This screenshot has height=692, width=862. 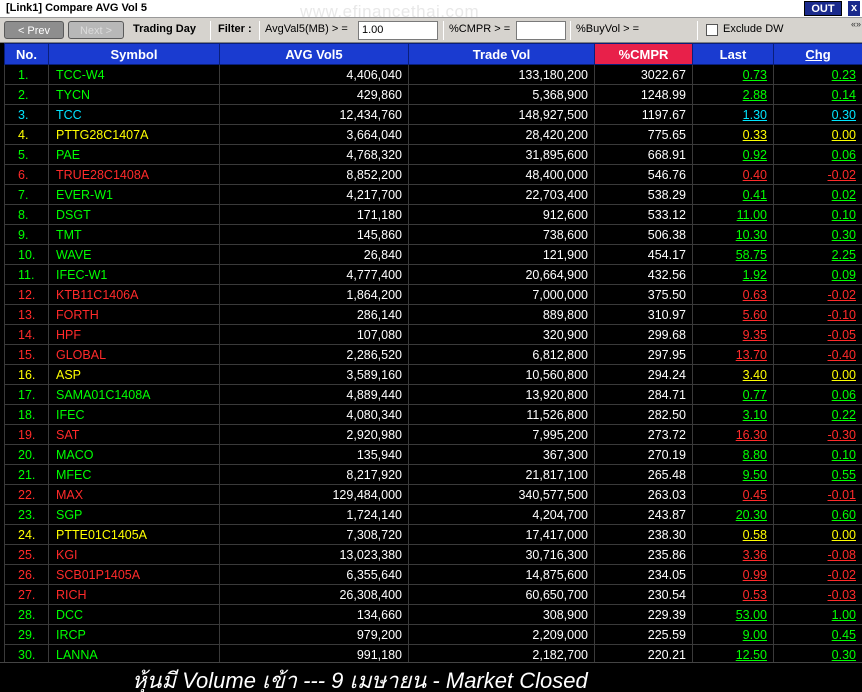 What do you see at coordinates (433, 254) in the screenshot?
I see `table-row: 10. WAVE 26,840 121,900 454.17 58.75 2.25` at bounding box center [433, 254].